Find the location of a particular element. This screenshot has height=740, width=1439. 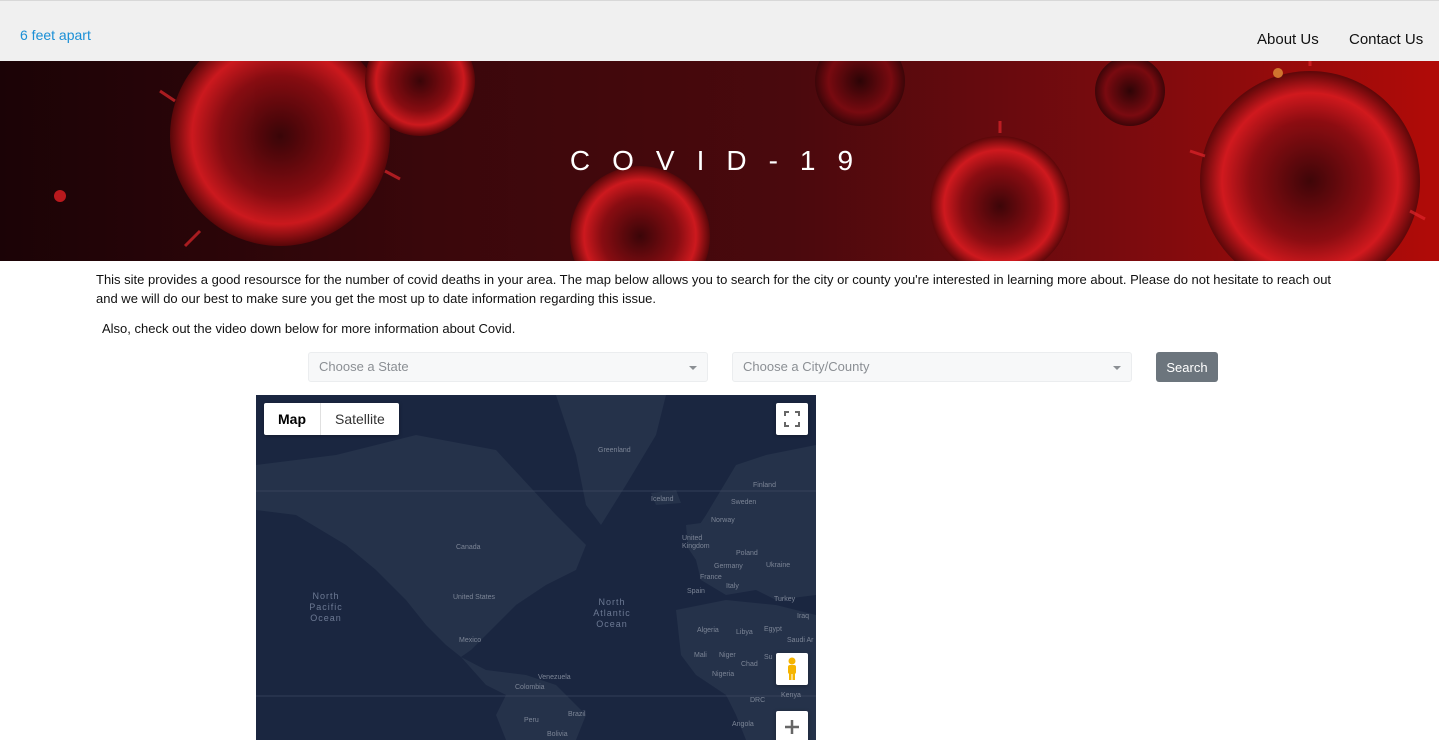

map-label: Saudi Ar is located at coordinates (800, 640).